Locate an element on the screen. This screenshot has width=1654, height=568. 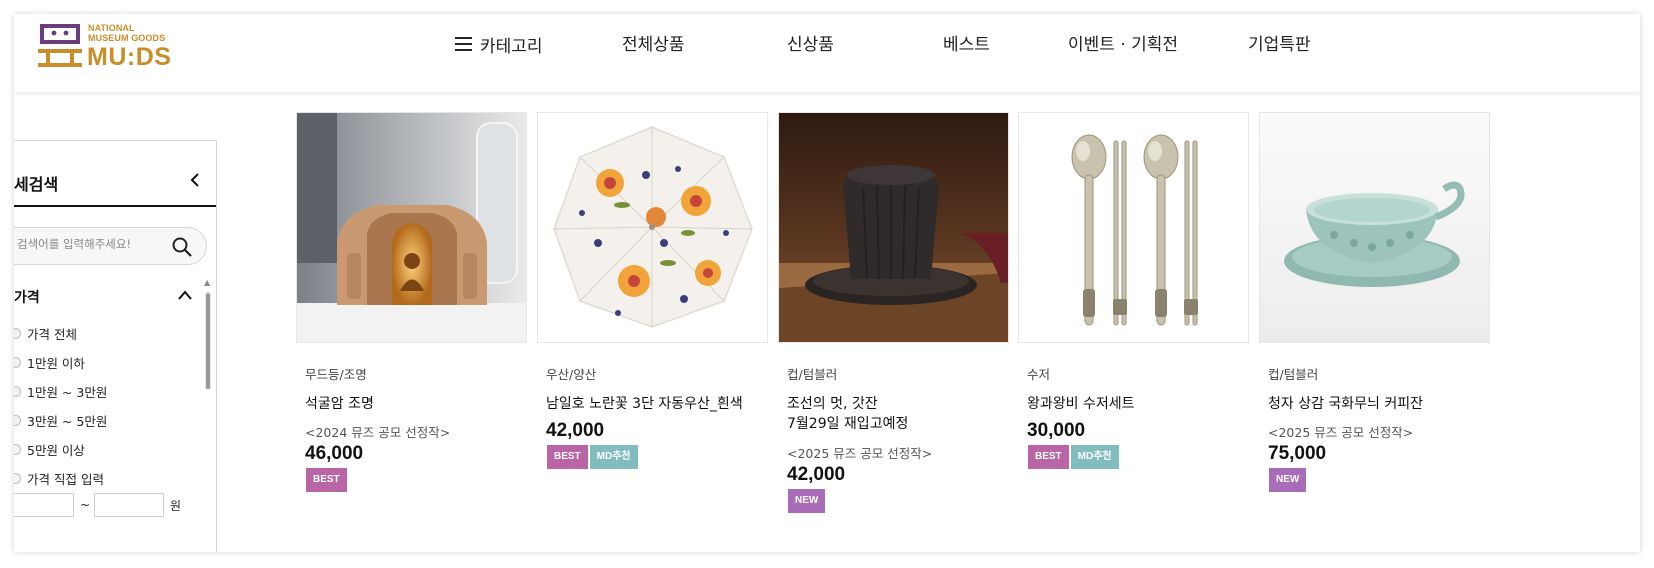
price-option-10k-30k: 1만원 ~ 3만원 is located at coordinates (60, 391).